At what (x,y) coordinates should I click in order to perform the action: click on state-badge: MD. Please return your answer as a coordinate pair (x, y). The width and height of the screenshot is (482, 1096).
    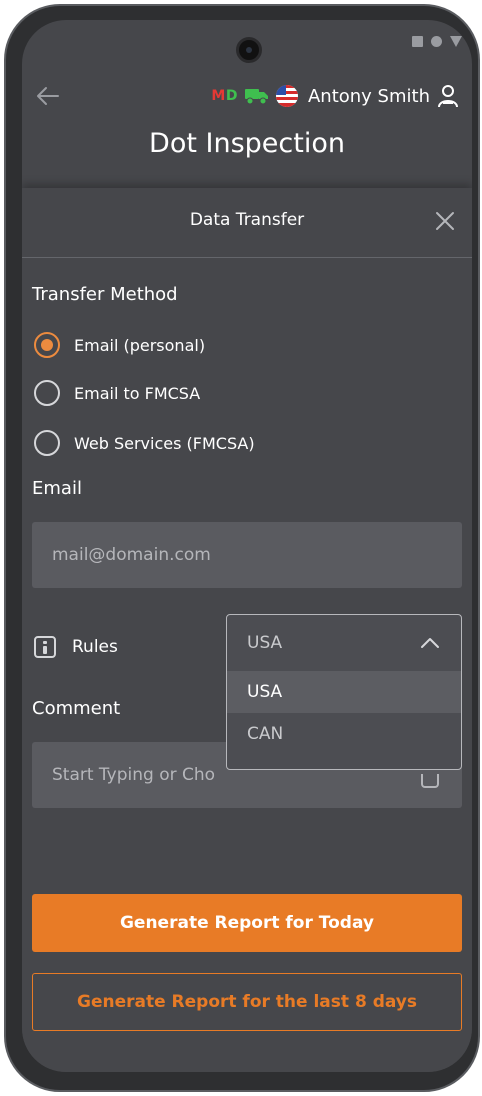
    Looking at the image, I should click on (224, 96).